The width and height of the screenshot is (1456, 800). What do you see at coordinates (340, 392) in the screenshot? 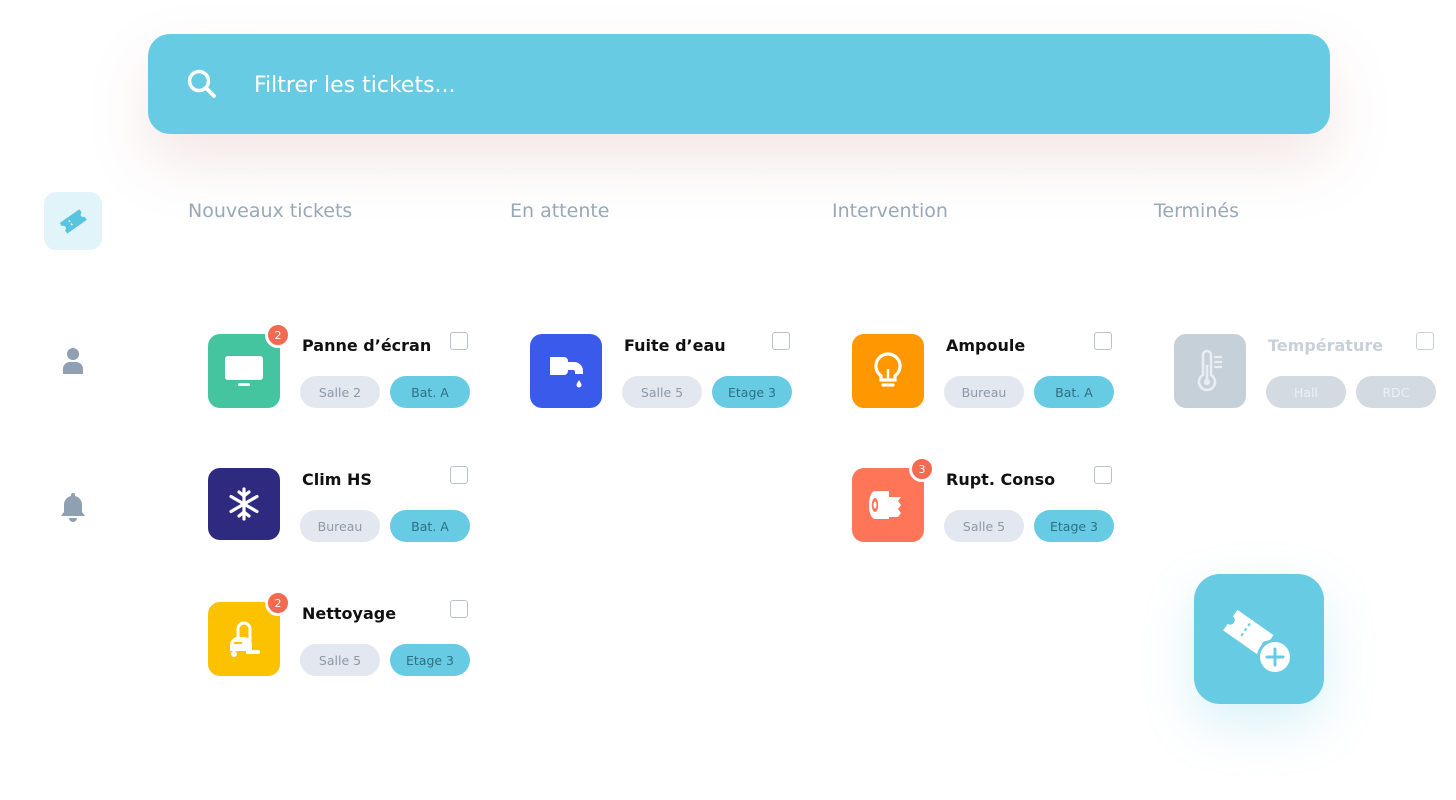
I see `location-tag: Salle 2` at bounding box center [340, 392].